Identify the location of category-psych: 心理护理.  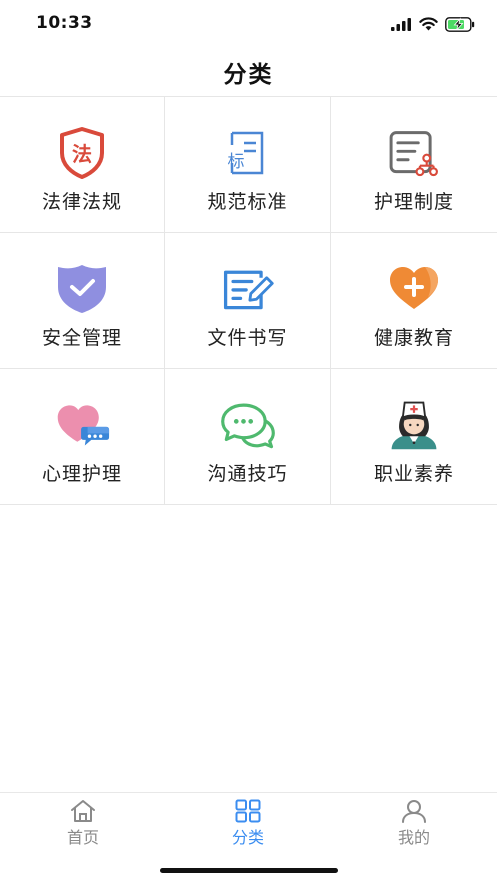
(82, 437).